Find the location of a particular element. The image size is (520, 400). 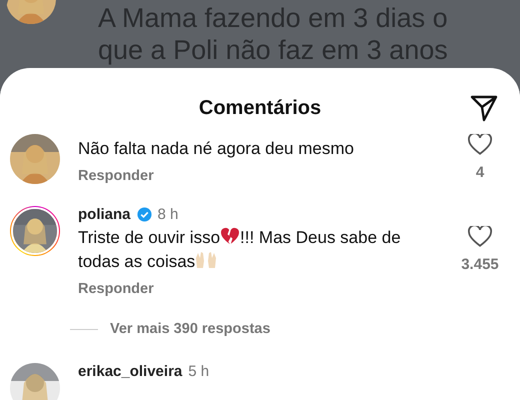

raised-hands-icon is located at coordinates (206, 259).